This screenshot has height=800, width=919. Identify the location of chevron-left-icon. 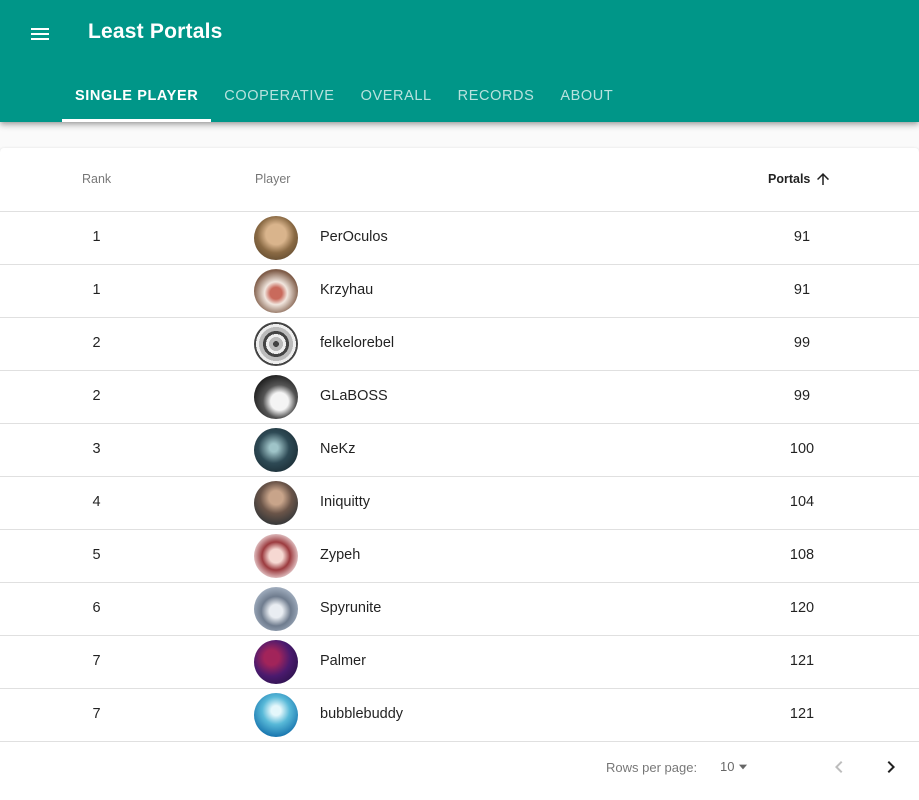
(839, 767).